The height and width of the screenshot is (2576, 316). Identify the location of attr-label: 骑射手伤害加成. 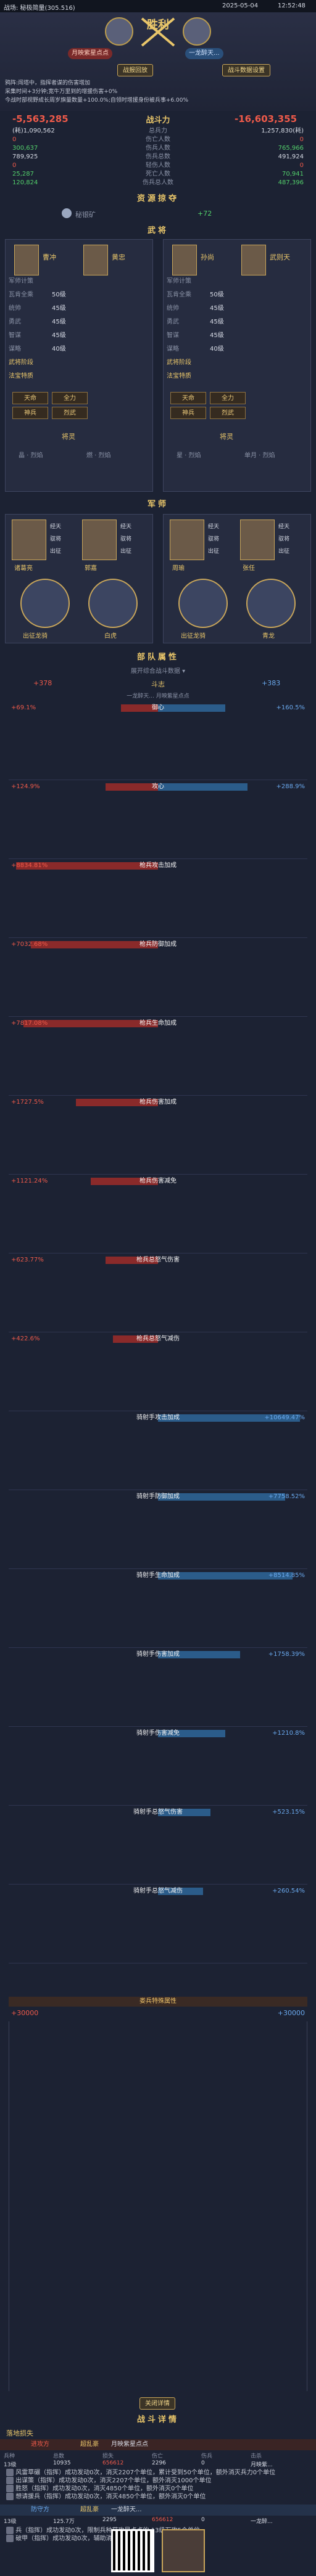
(158, 1655).